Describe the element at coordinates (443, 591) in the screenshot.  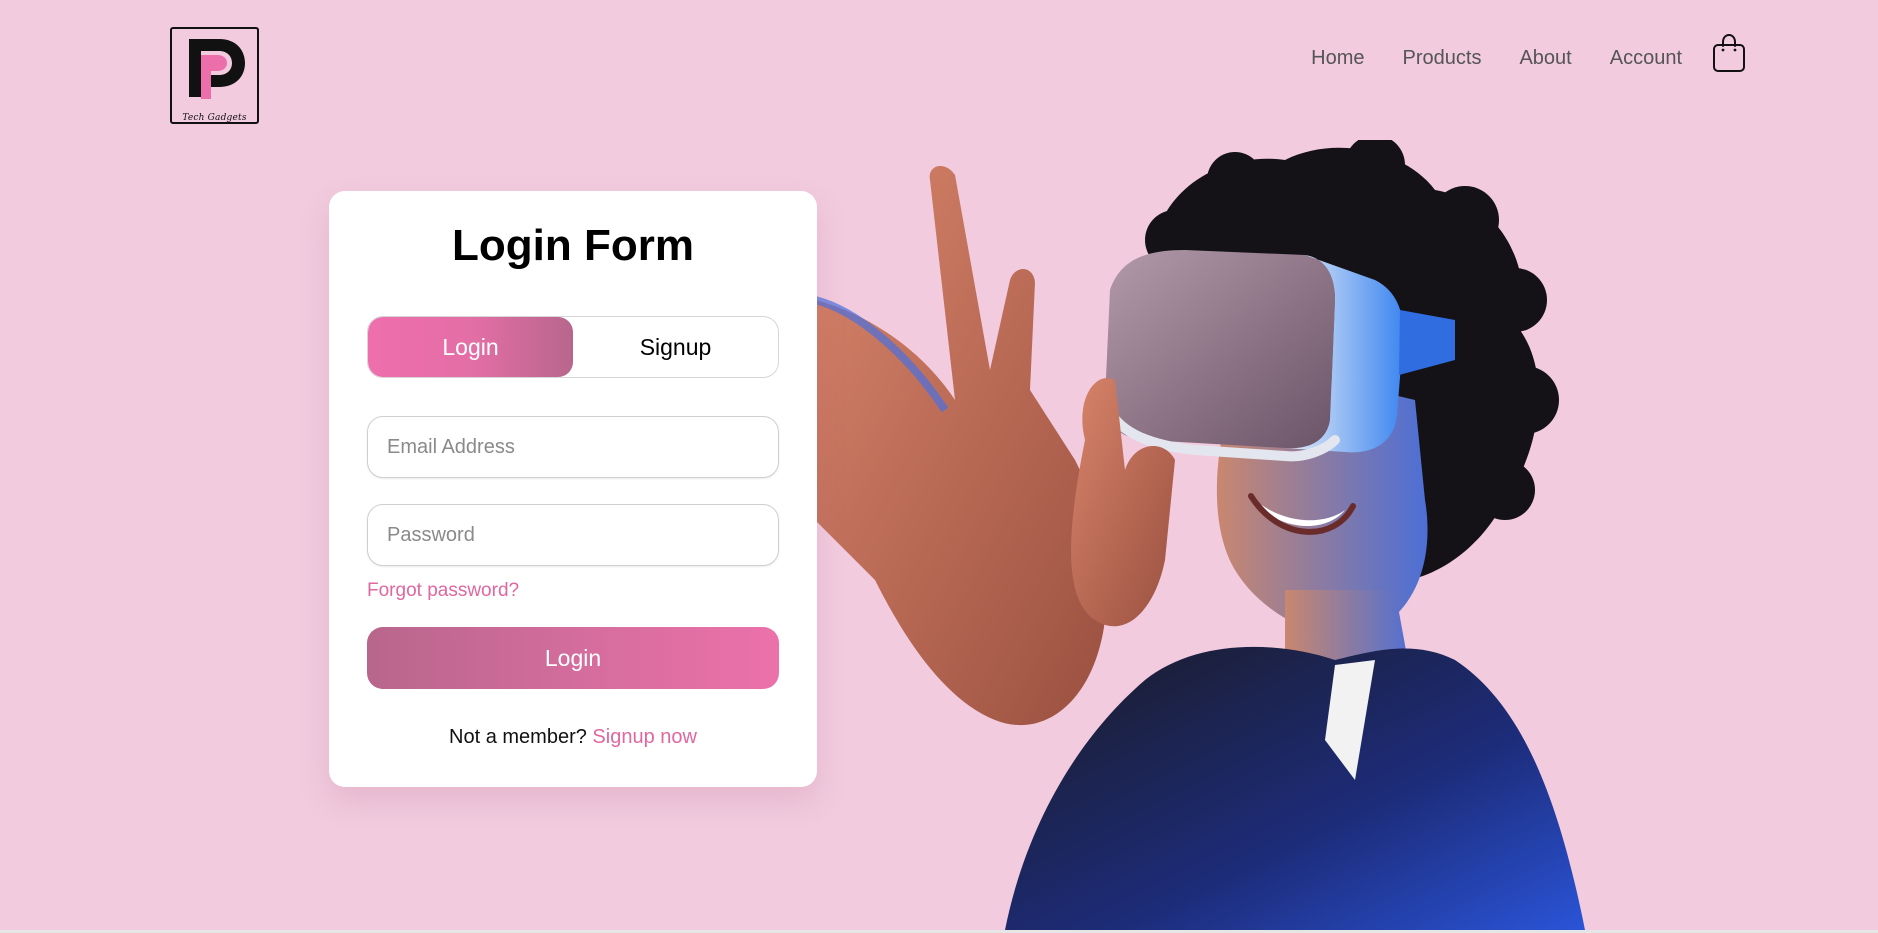
I see `forgot-password-link: Forgot password?` at that location.